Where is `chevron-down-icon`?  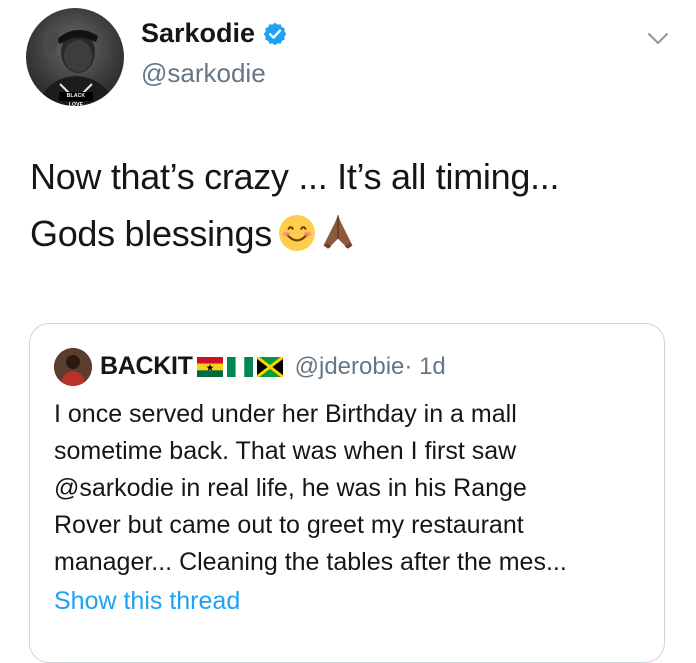
chevron-down-icon is located at coordinates (658, 38).